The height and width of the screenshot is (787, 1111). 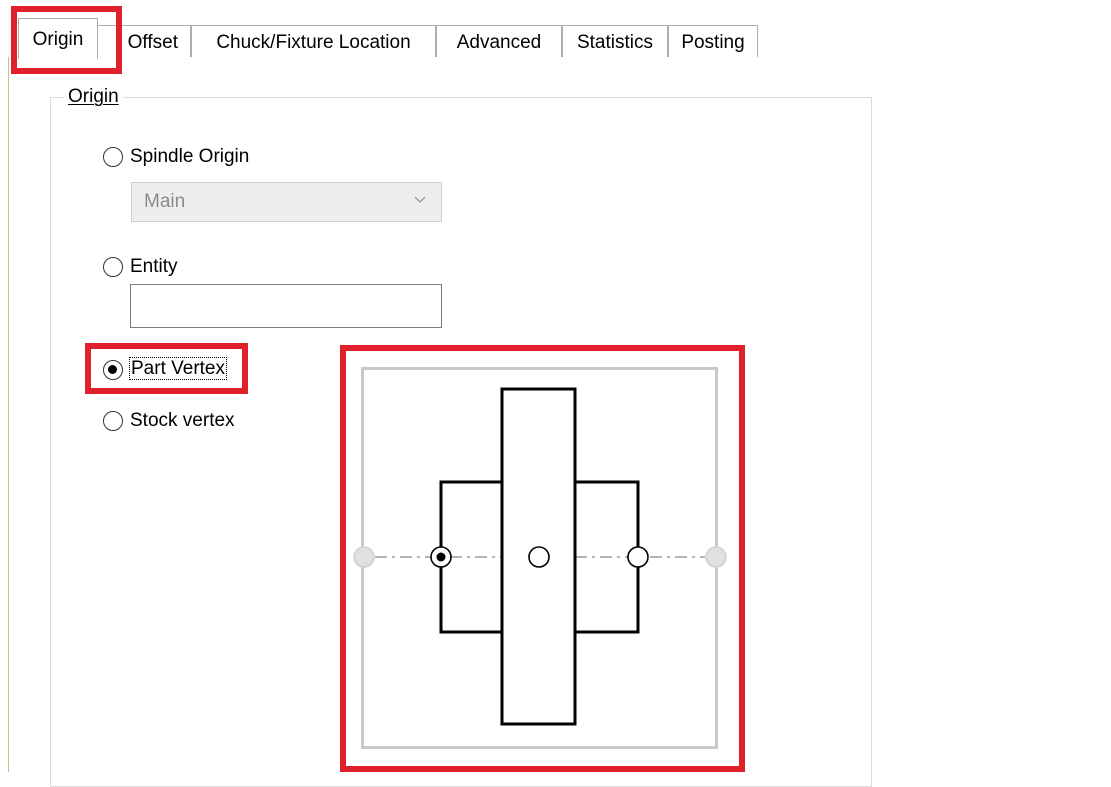 What do you see at coordinates (113, 267) in the screenshot?
I see `entity-radio` at bounding box center [113, 267].